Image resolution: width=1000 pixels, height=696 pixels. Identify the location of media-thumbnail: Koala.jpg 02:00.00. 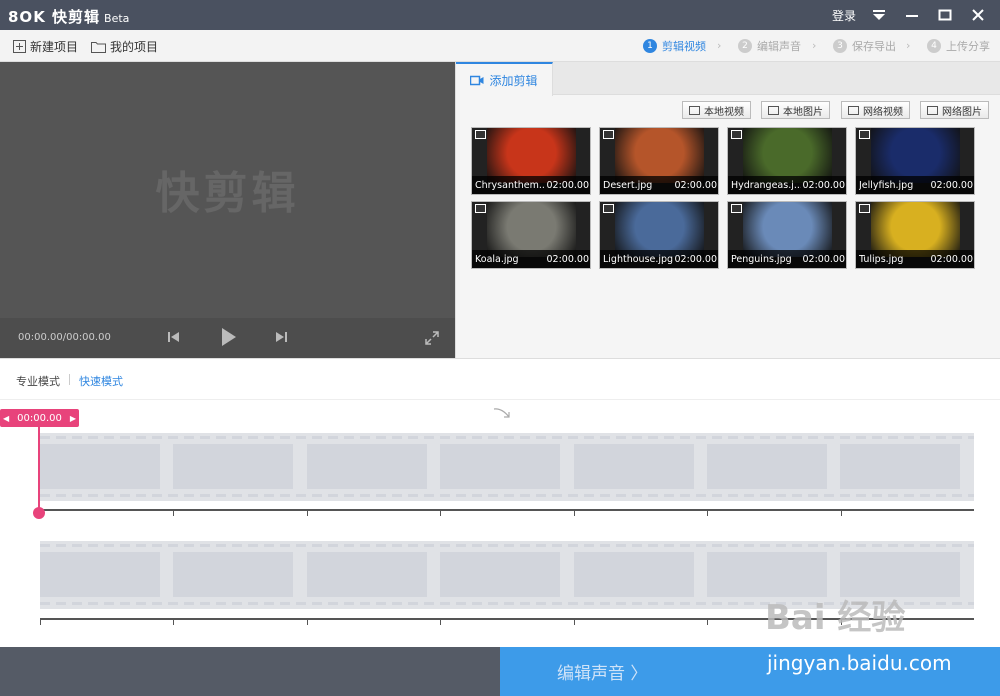
(531, 235).